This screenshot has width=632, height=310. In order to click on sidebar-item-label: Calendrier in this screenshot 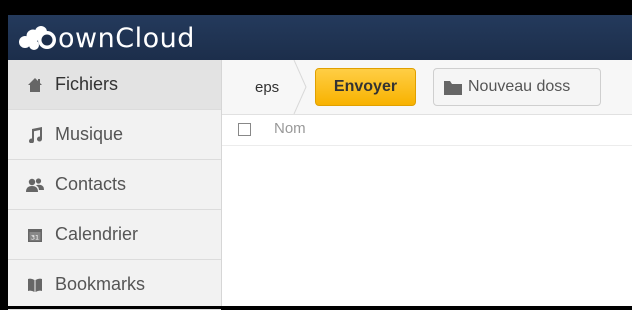, I will do `click(97, 234)`.